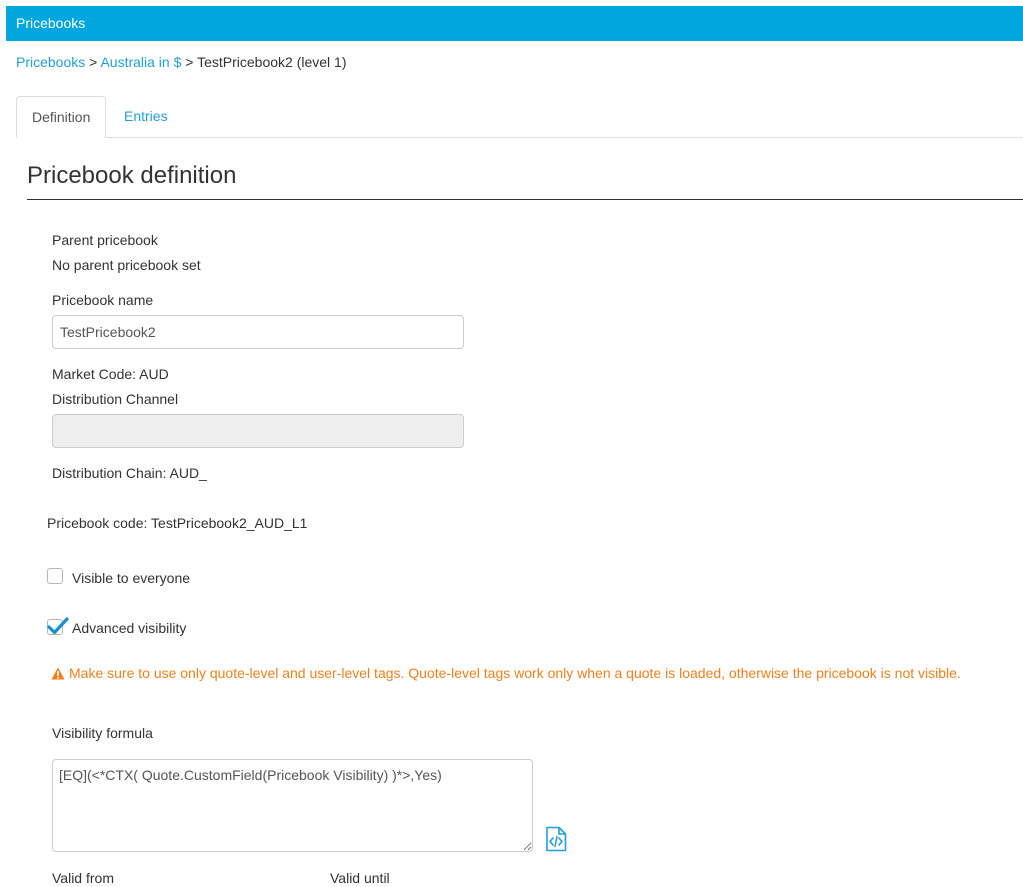 The height and width of the screenshot is (887, 1023). Describe the element at coordinates (51, 23) in the screenshot. I see `header-title: Pricebooks` at that location.